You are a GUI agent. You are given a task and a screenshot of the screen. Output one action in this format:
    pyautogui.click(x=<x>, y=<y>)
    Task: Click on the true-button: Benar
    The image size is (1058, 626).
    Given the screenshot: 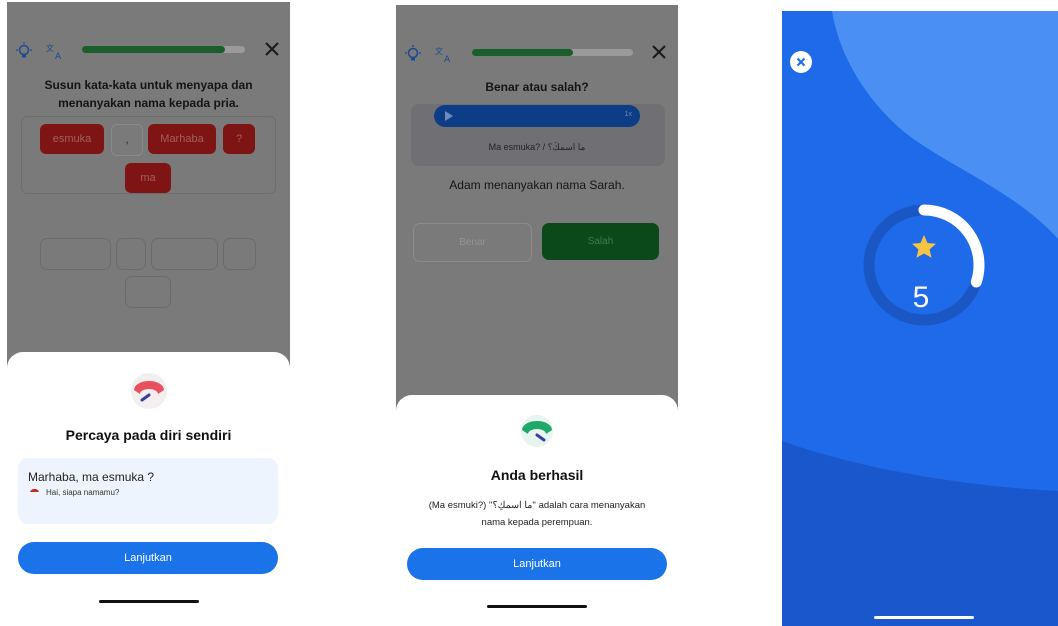 What is the action you would take?
    pyautogui.click(x=472, y=242)
    